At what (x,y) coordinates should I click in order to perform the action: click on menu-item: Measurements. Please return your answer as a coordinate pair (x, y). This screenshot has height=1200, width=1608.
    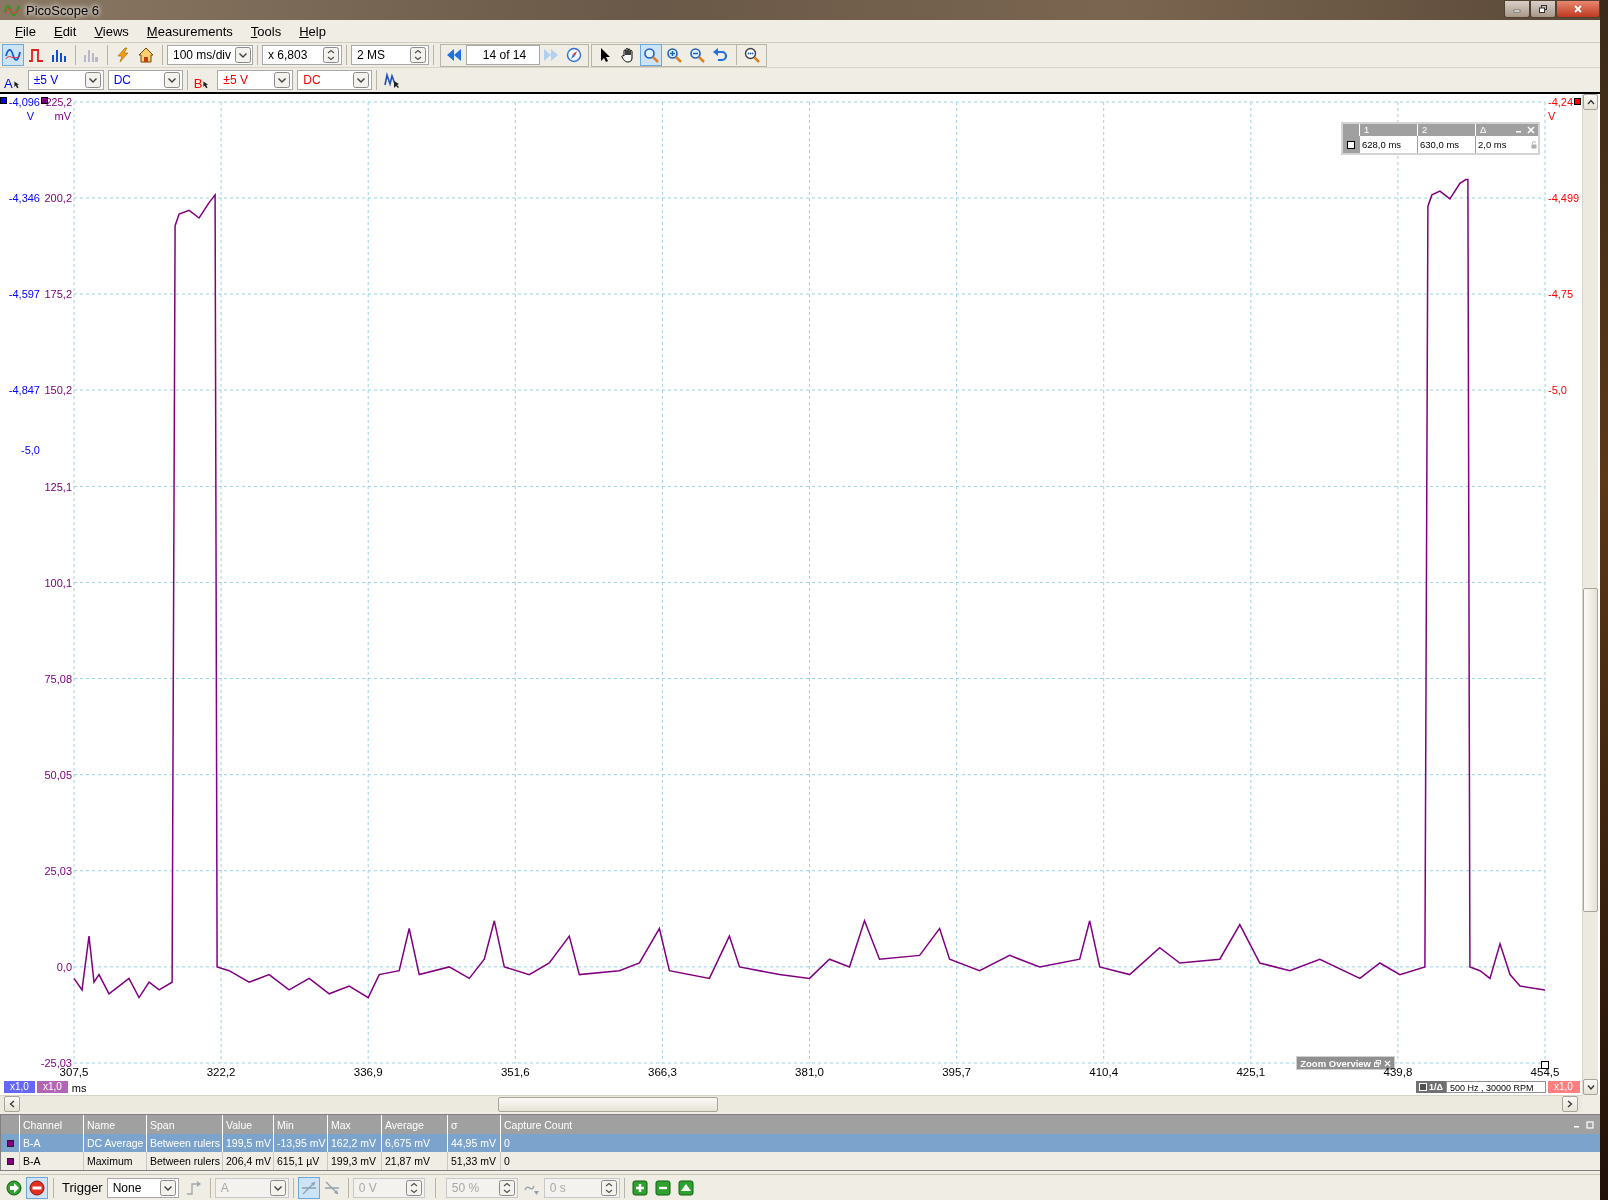
    Looking at the image, I should click on (189, 31).